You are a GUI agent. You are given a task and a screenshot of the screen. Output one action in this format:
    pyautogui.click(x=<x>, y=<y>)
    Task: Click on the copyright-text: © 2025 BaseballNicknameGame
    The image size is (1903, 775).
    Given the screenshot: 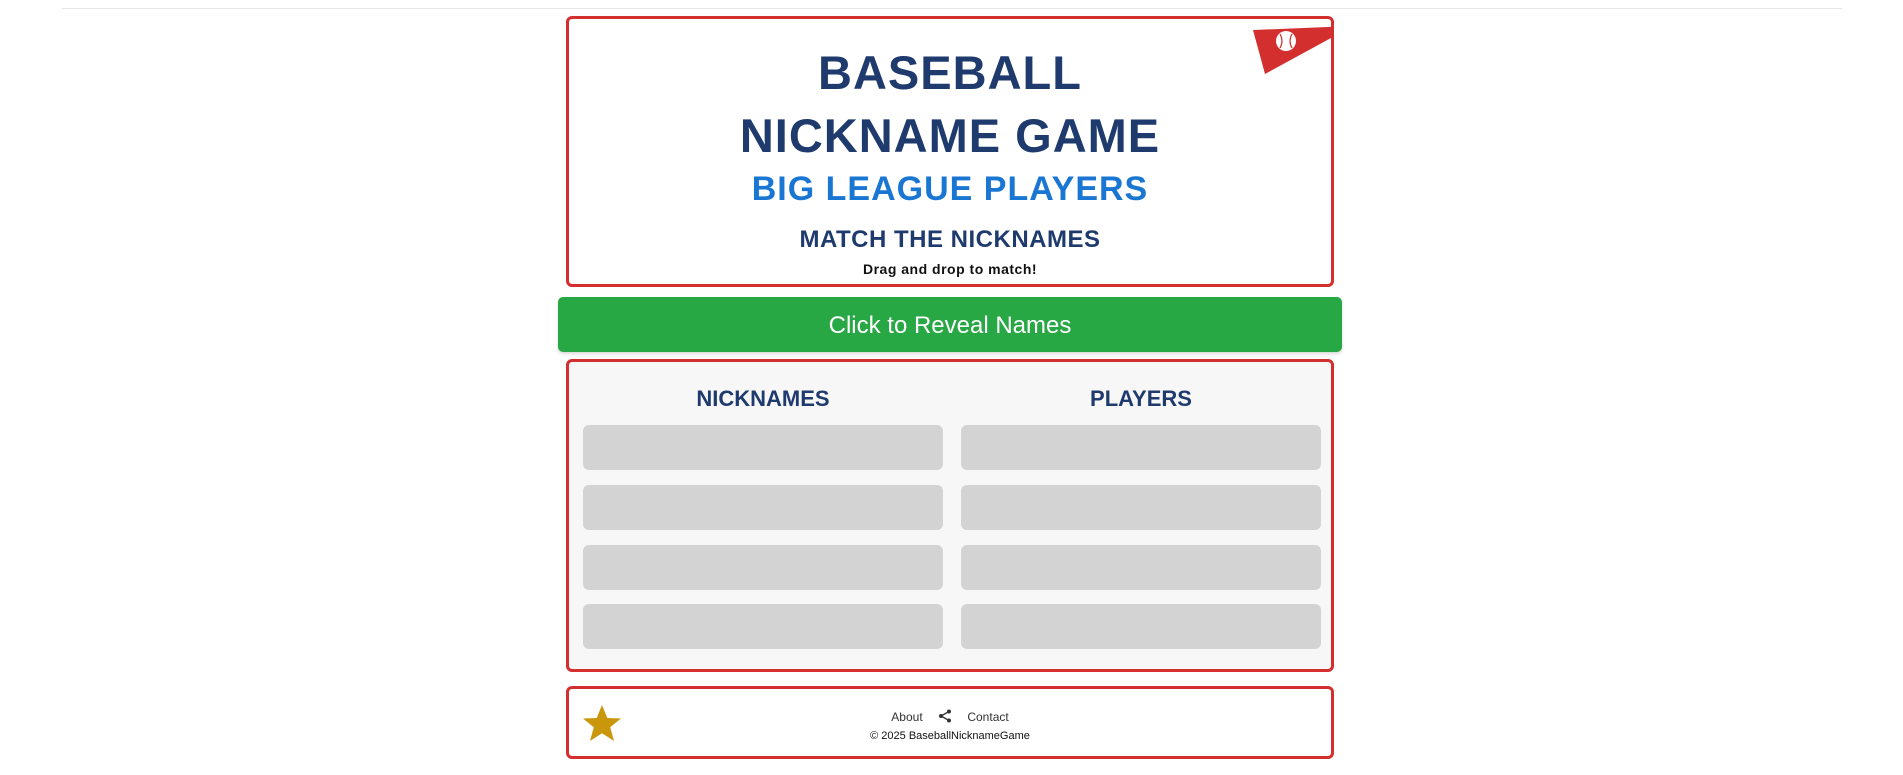 What is the action you would take?
    pyautogui.click(x=950, y=736)
    